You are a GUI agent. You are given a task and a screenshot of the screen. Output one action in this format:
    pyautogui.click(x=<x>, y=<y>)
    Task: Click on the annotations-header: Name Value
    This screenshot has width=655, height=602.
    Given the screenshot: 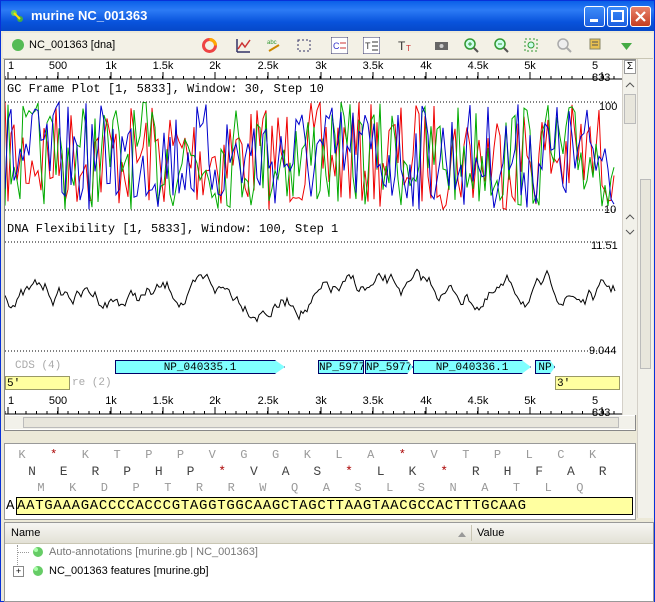 What is the action you would take?
    pyautogui.click(x=329, y=533)
    